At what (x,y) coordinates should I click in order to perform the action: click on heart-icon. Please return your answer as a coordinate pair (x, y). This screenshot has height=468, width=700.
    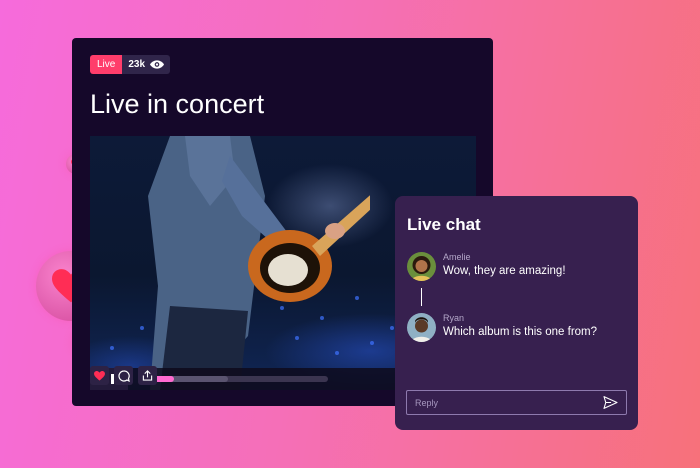
    Looking at the image, I should click on (99, 375).